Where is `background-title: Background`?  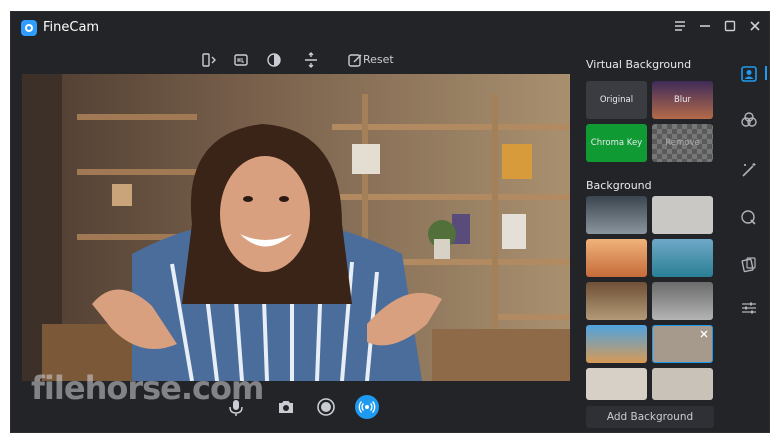
background-title: Background is located at coordinates (619, 185).